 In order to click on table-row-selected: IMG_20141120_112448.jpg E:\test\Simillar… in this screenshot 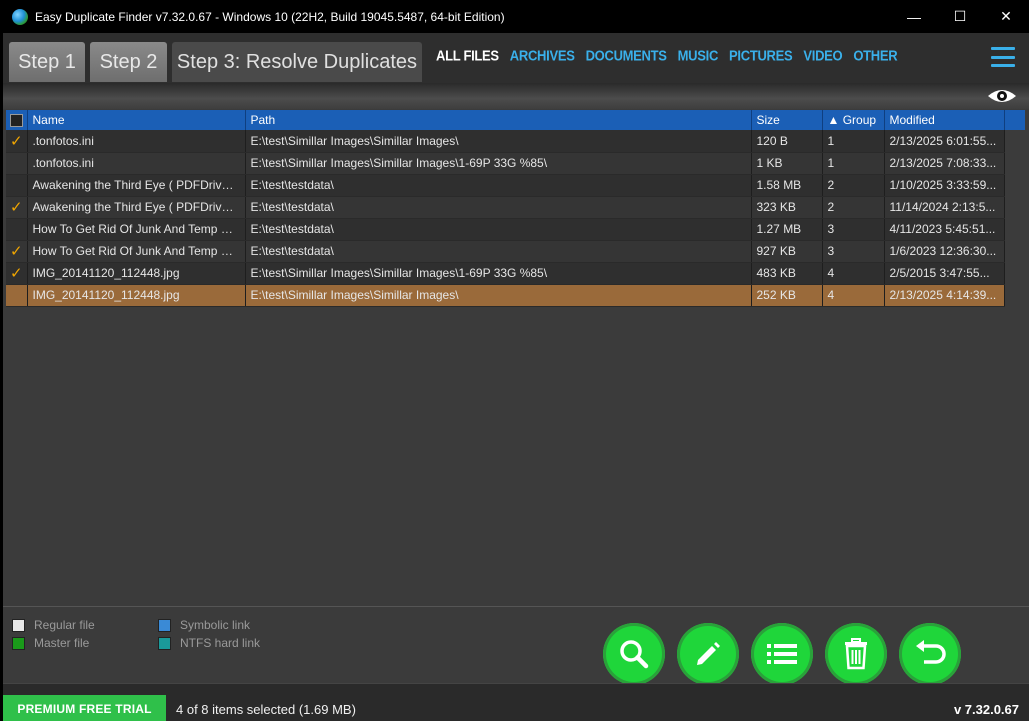, I will do `click(515, 295)`.